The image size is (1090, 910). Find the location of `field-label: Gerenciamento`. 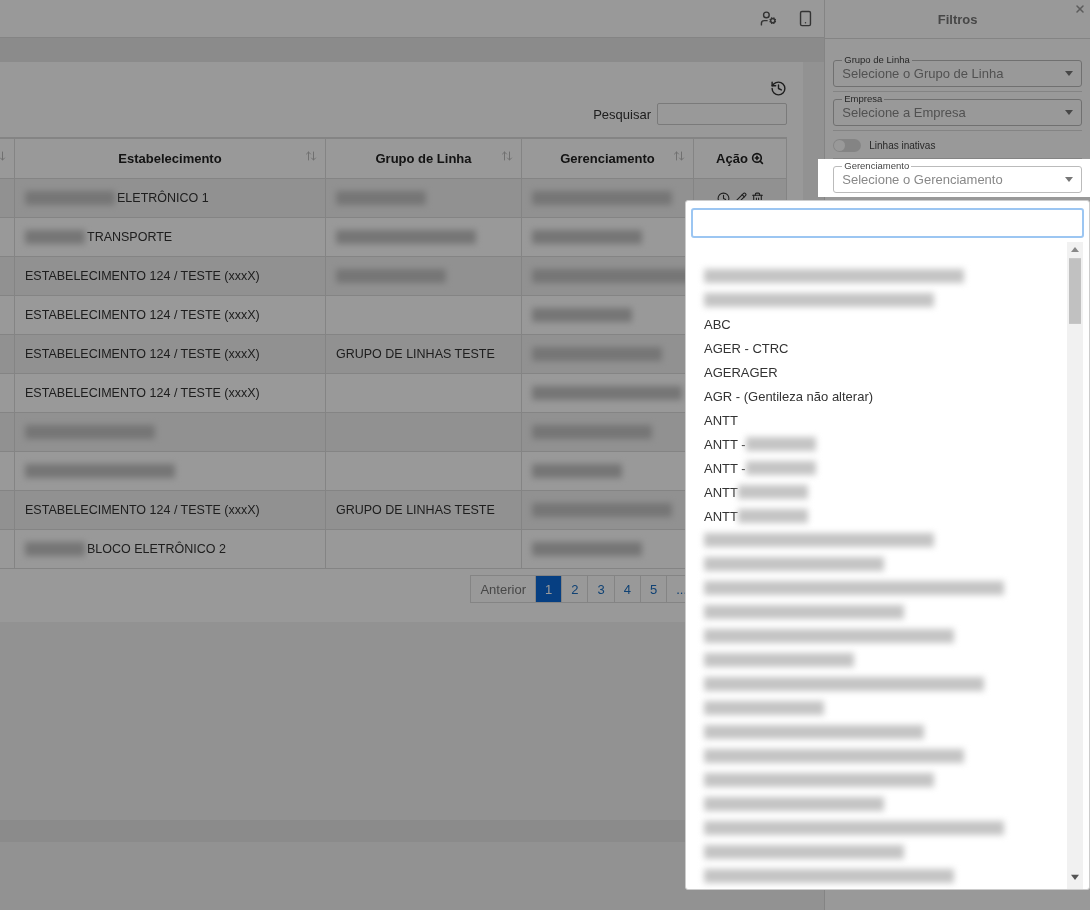

field-label: Gerenciamento is located at coordinates (877, 165).